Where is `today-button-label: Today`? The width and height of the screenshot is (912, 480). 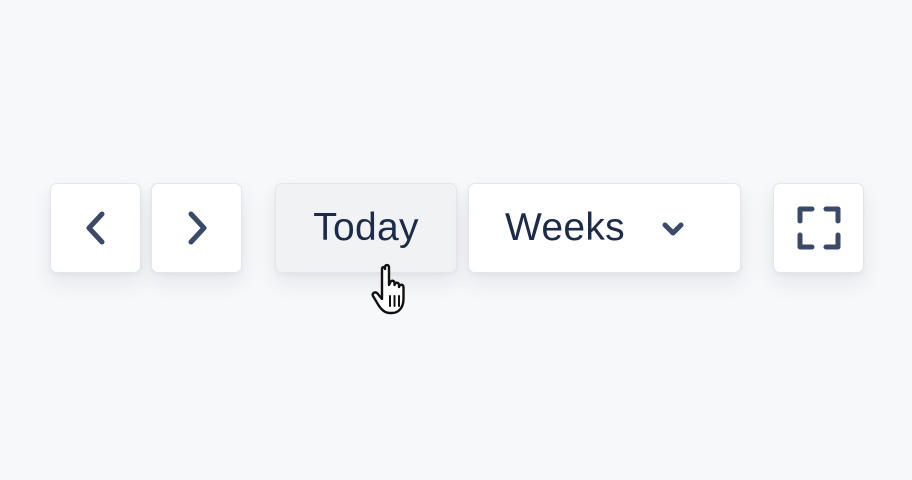
today-button-label: Today is located at coordinates (366, 227).